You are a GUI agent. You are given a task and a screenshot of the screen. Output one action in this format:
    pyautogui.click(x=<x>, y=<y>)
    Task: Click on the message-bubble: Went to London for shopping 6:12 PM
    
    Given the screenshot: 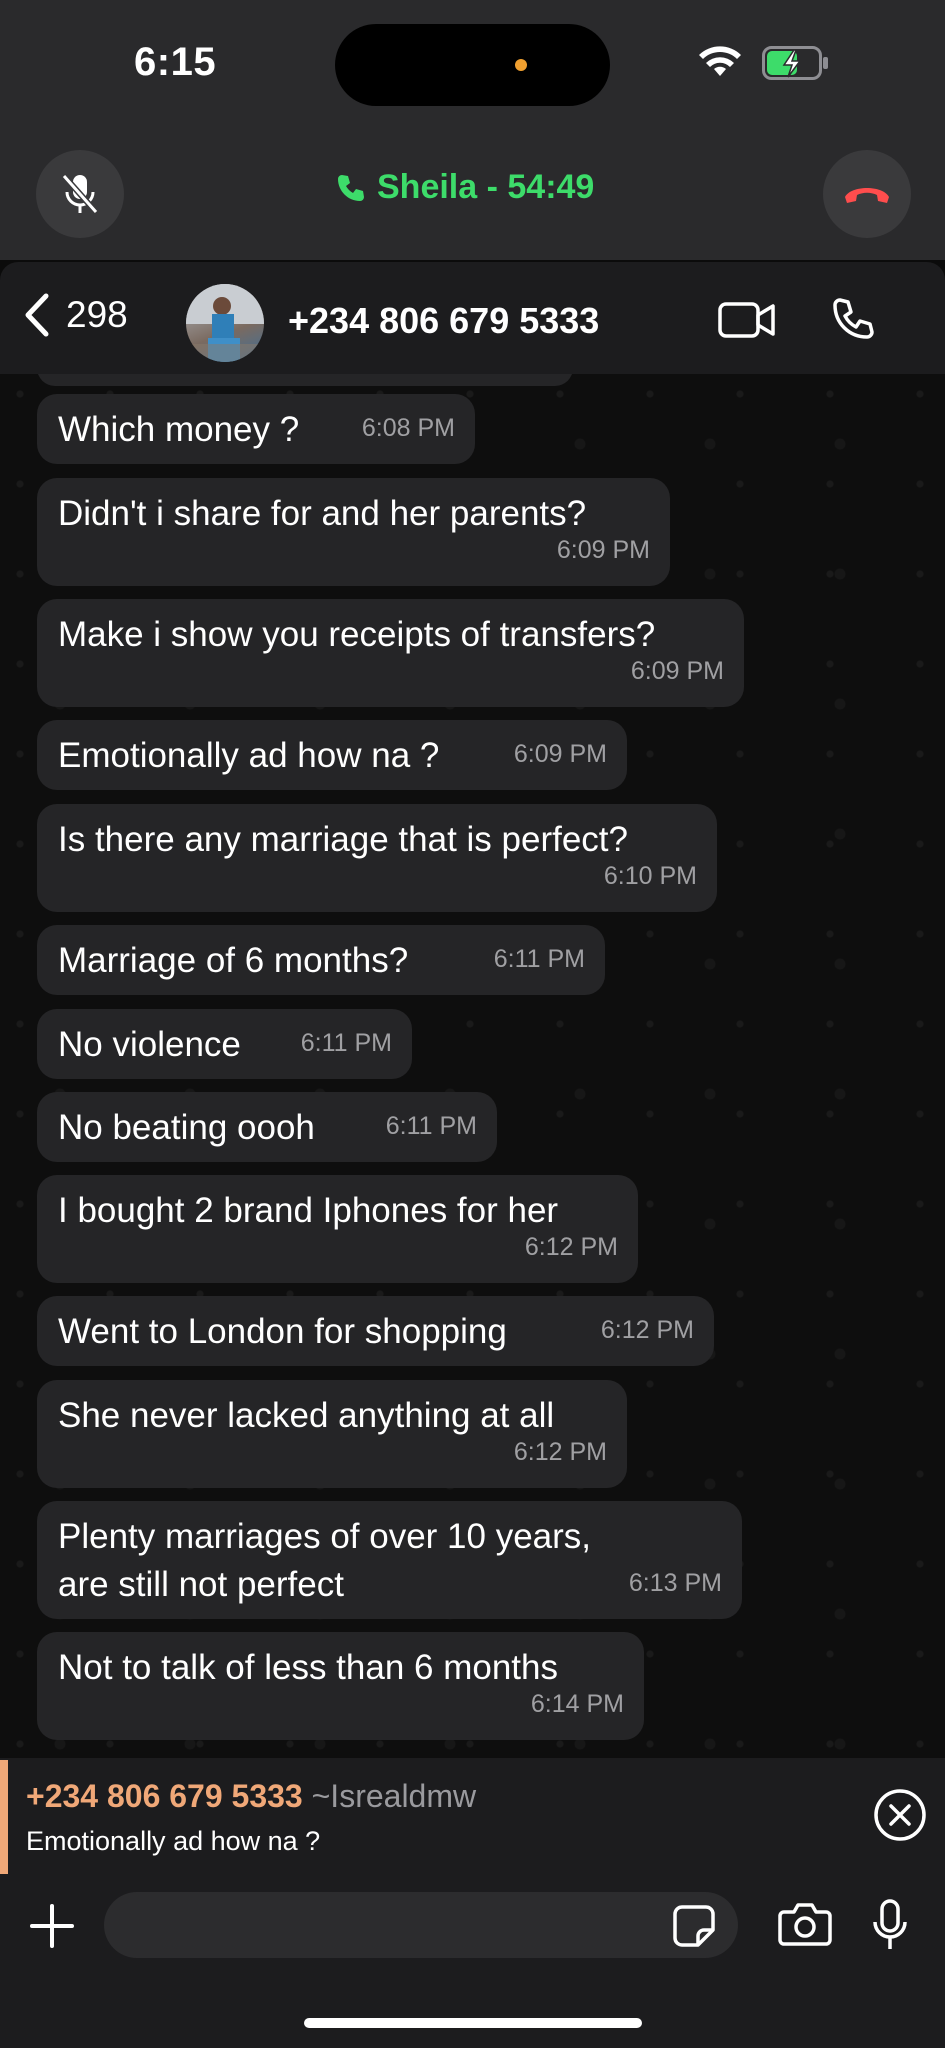 What is the action you would take?
    pyautogui.click(x=375, y=1331)
    